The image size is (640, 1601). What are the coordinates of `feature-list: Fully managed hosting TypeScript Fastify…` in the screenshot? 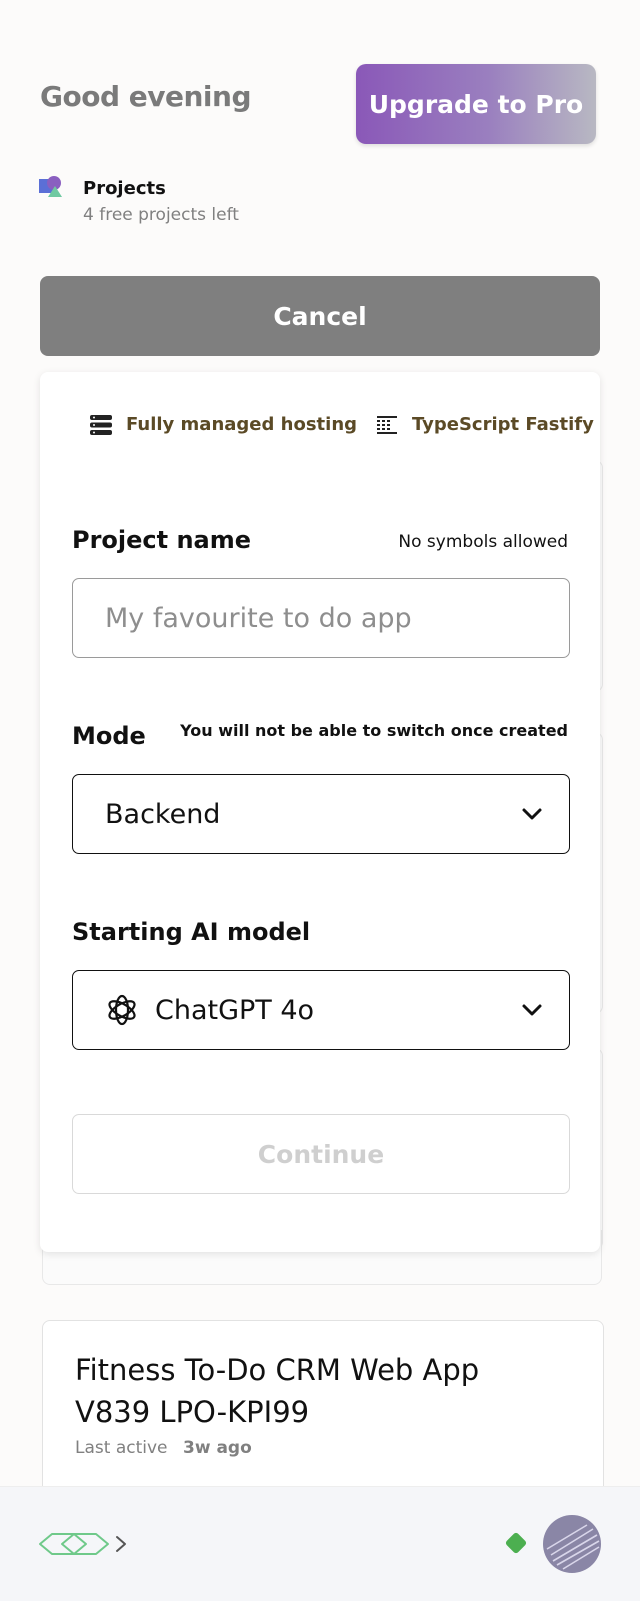 It's located at (320, 434).